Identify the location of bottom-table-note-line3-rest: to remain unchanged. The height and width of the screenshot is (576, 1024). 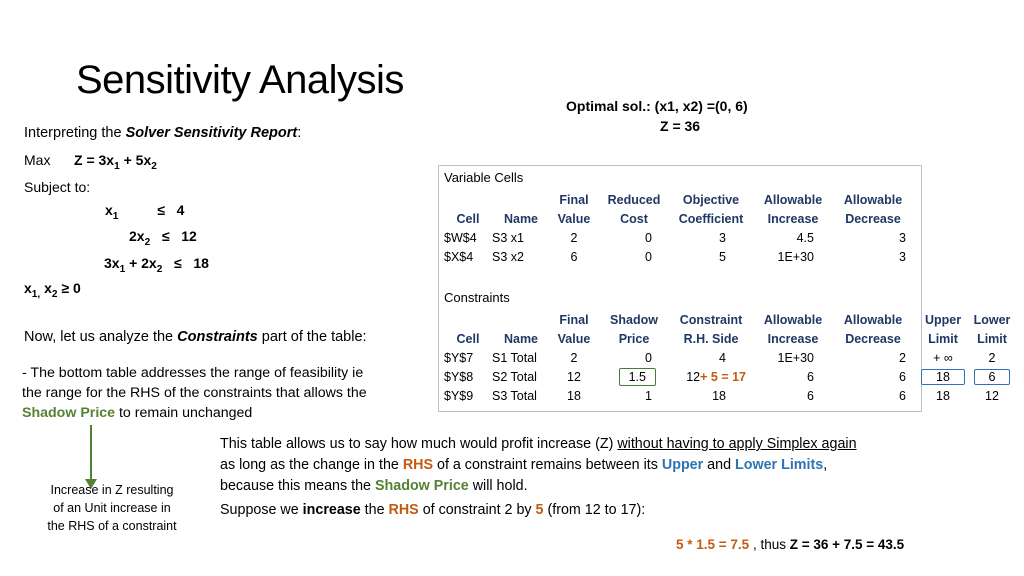
(184, 413).